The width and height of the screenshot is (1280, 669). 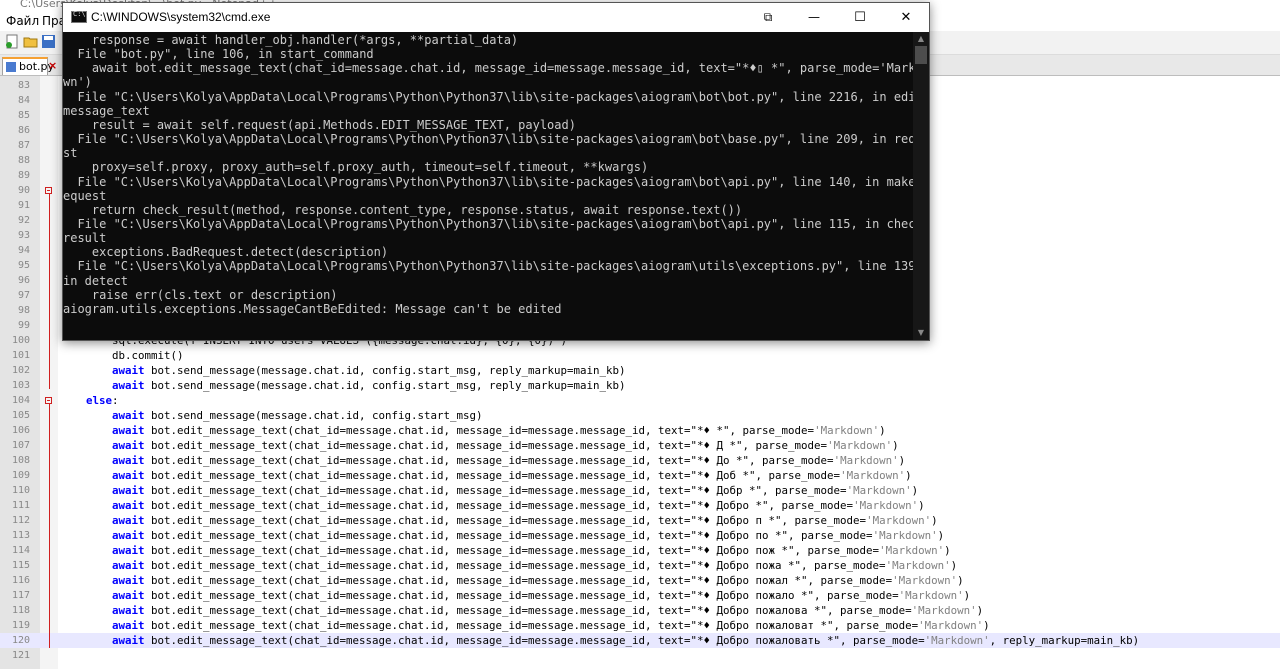 What do you see at coordinates (768, 17) in the screenshot?
I see `window-layout-icon: ⧉` at bounding box center [768, 17].